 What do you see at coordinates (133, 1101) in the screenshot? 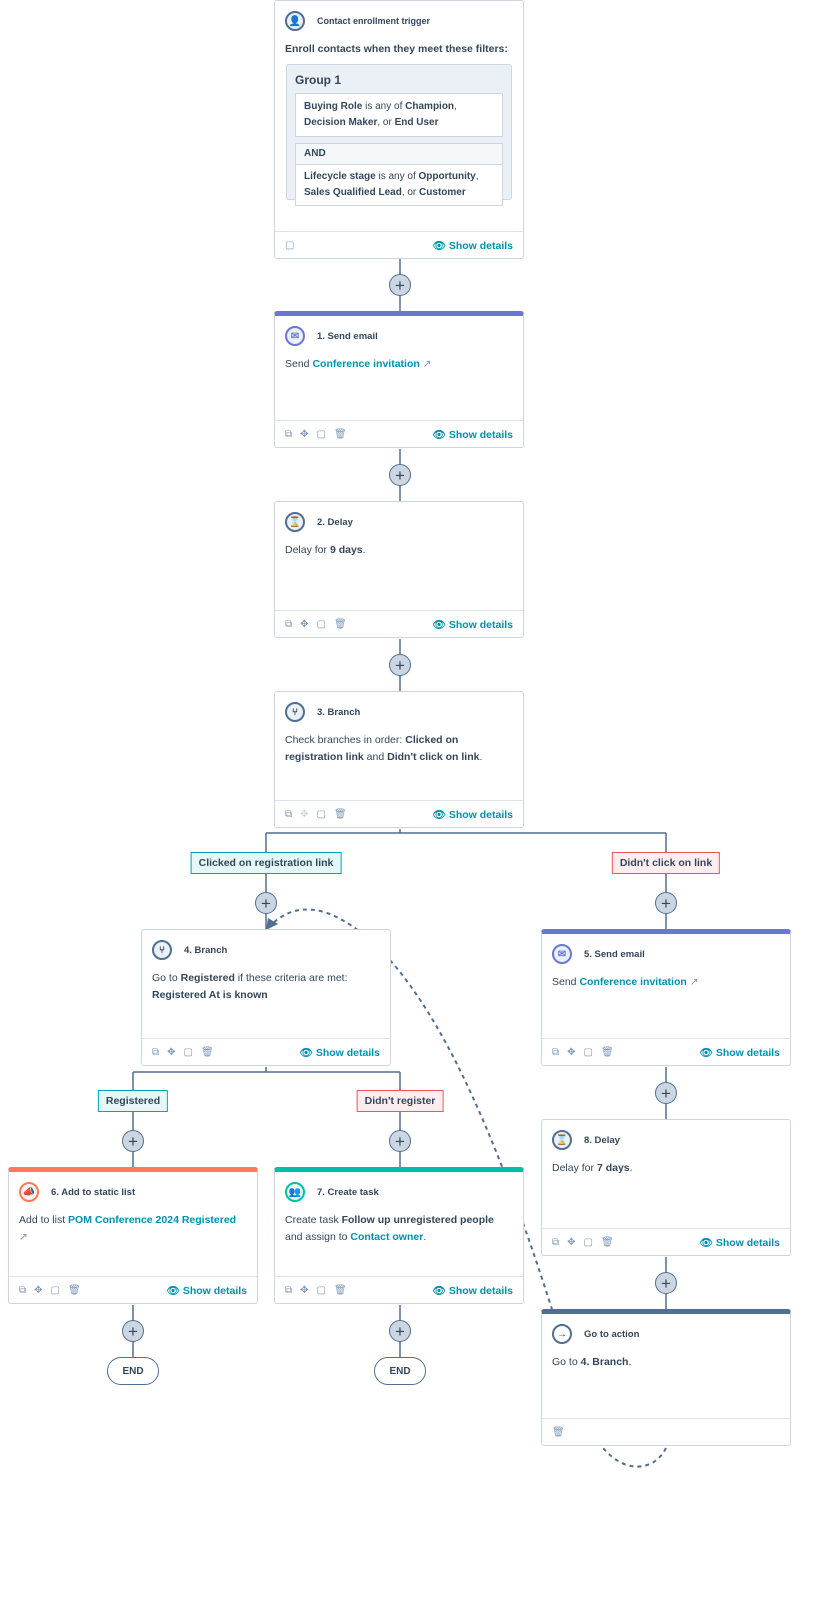
I see `branch-label-registered: Registered` at bounding box center [133, 1101].